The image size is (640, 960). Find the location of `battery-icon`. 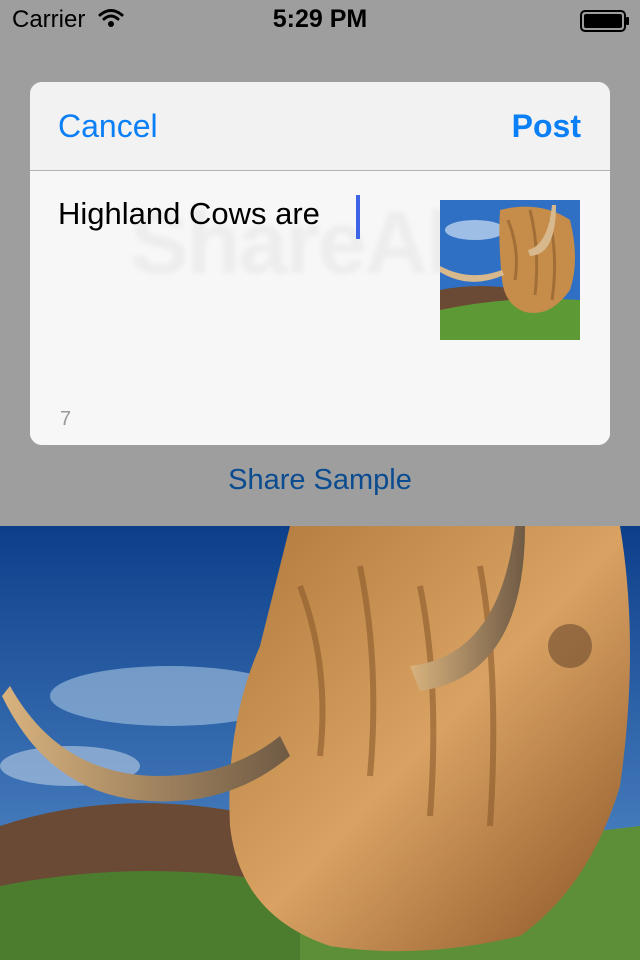

battery-icon is located at coordinates (605, 23).